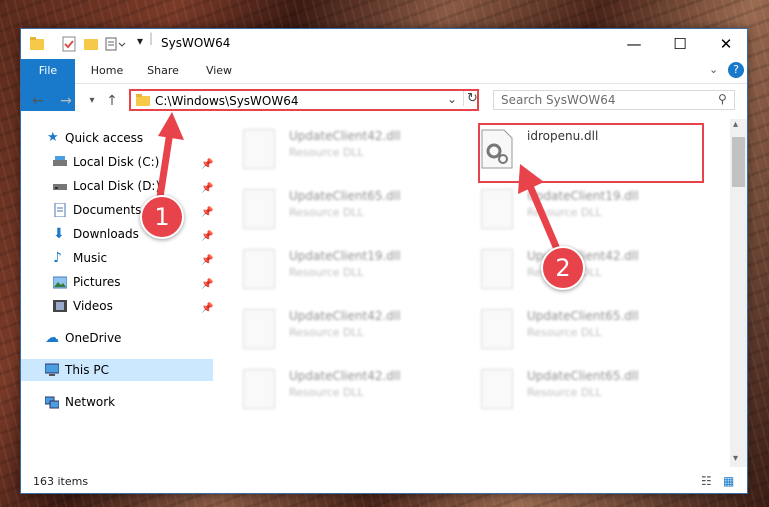  What do you see at coordinates (112, 101) in the screenshot?
I see `up-arrow-icon: ↑` at bounding box center [112, 101].